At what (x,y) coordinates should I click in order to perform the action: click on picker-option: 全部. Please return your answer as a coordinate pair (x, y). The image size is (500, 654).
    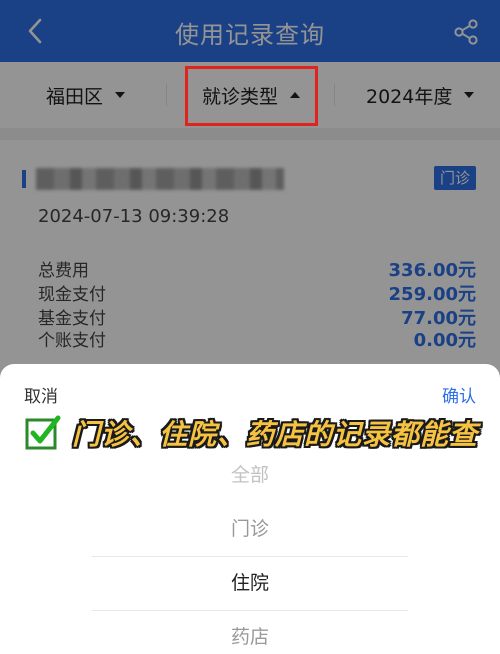
    Looking at the image, I should click on (250, 475).